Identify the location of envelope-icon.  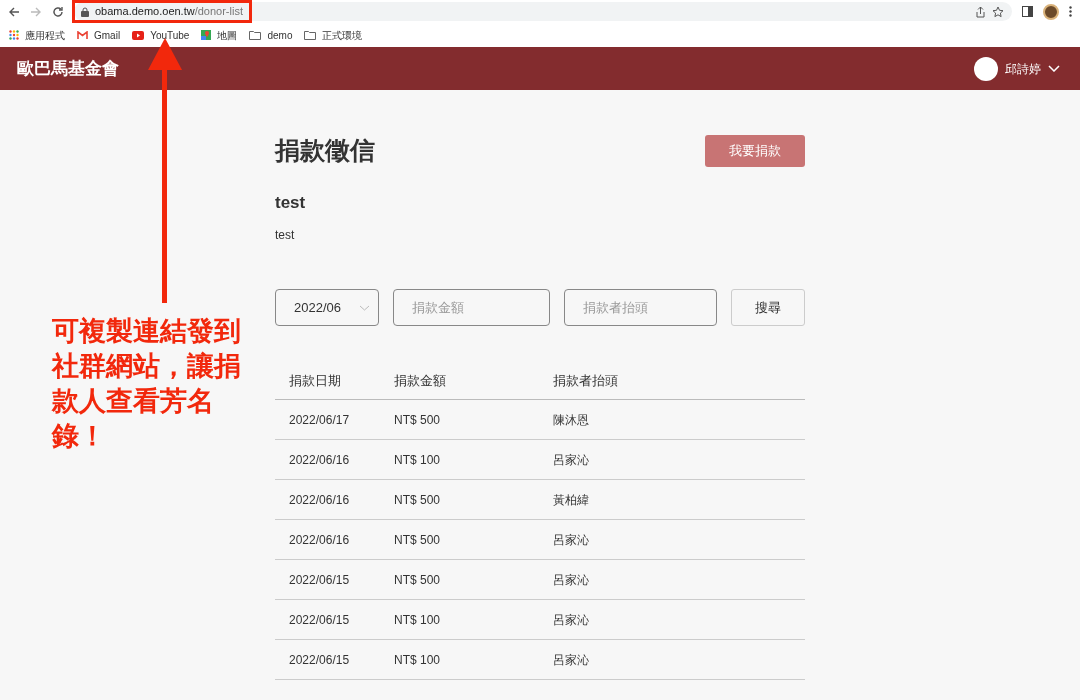
(82, 35).